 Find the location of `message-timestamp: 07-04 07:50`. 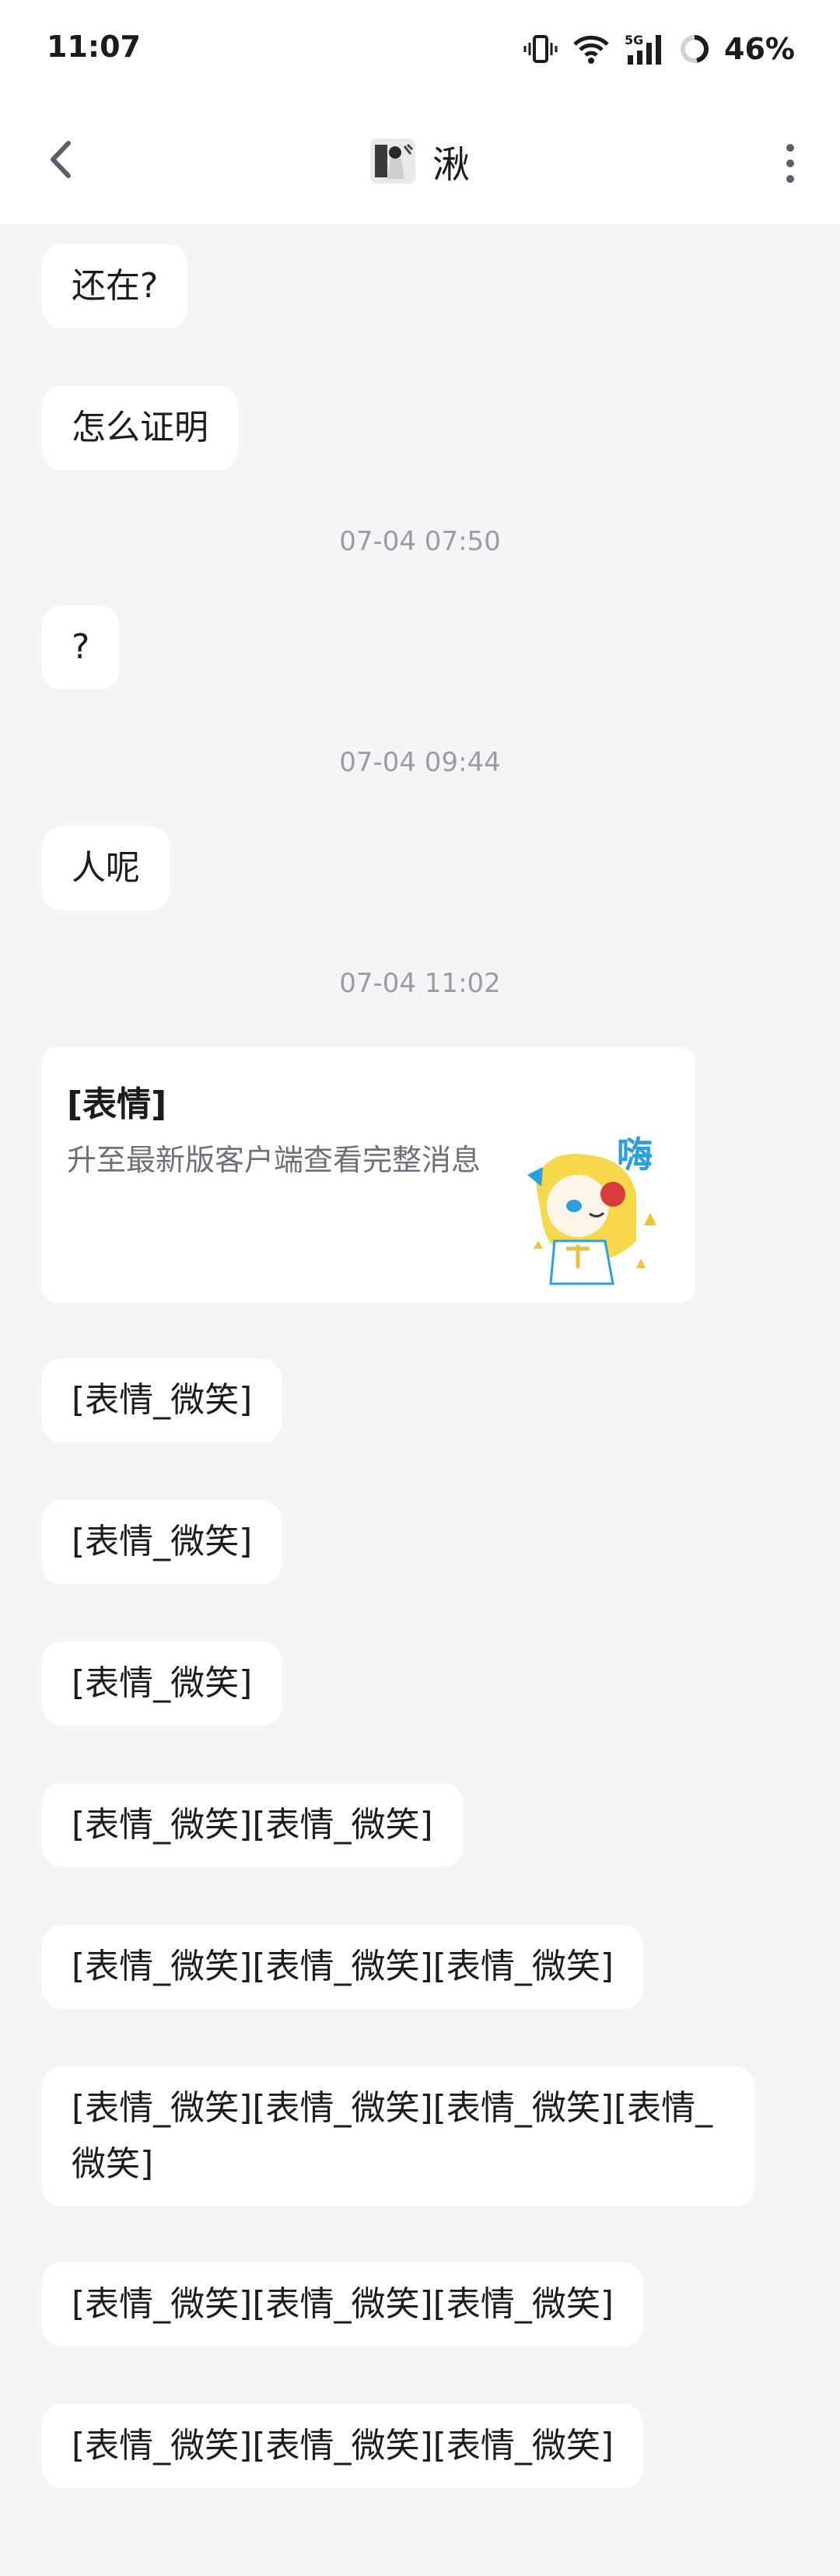

message-timestamp: 07-04 07:50 is located at coordinates (420, 541).